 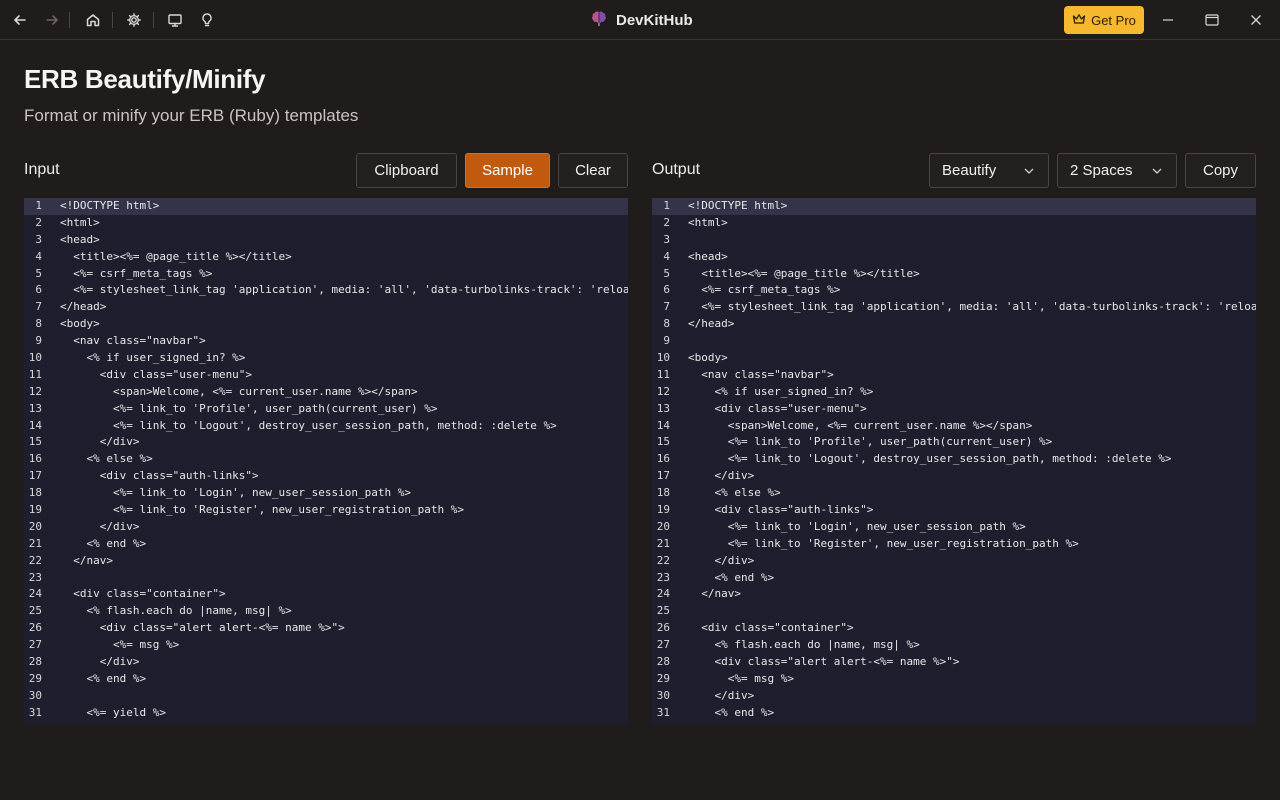 I want to click on code-line: 4 <title><%= @page_title %></title>, so click(x=326, y=257).